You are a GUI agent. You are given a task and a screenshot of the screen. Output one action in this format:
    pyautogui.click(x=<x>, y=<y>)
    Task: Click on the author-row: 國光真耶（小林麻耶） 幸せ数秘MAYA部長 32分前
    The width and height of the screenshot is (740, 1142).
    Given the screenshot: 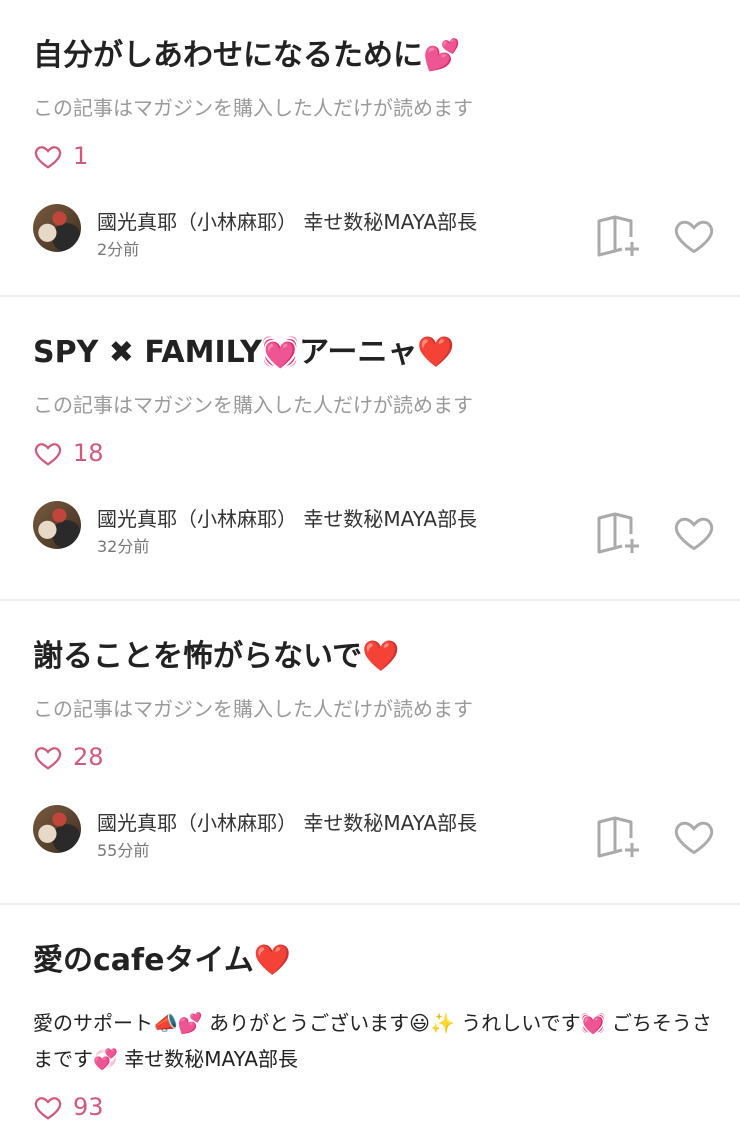 What is the action you would take?
    pyautogui.click(x=378, y=528)
    